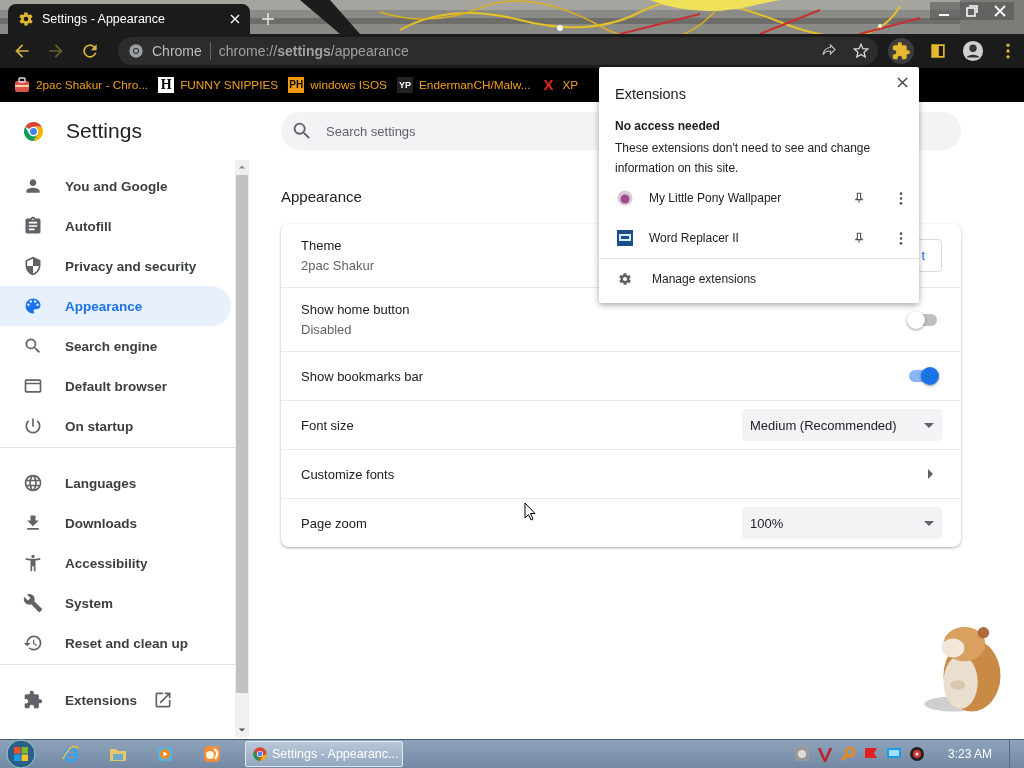 This screenshot has height=768, width=1024. Describe the element at coordinates (33, 426) in the screenshot. I see `power-icon` at that location.